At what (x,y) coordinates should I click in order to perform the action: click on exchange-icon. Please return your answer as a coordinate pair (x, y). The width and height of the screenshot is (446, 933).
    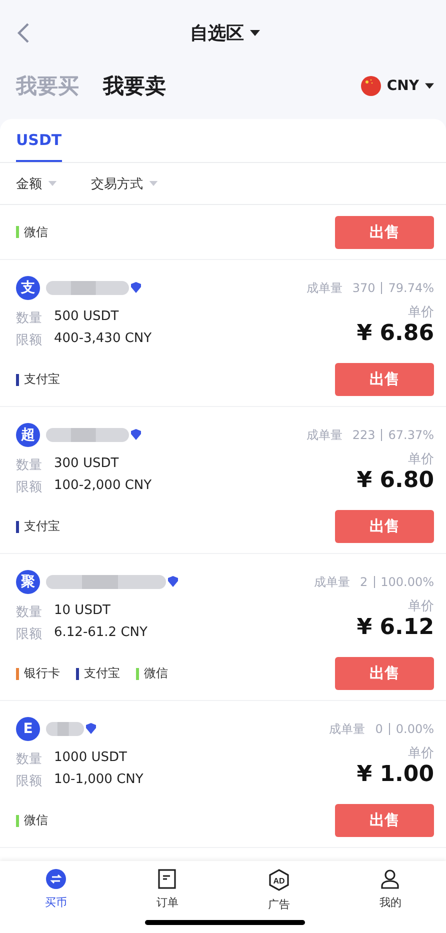
    Looking at the image, I should click on (56, 879).